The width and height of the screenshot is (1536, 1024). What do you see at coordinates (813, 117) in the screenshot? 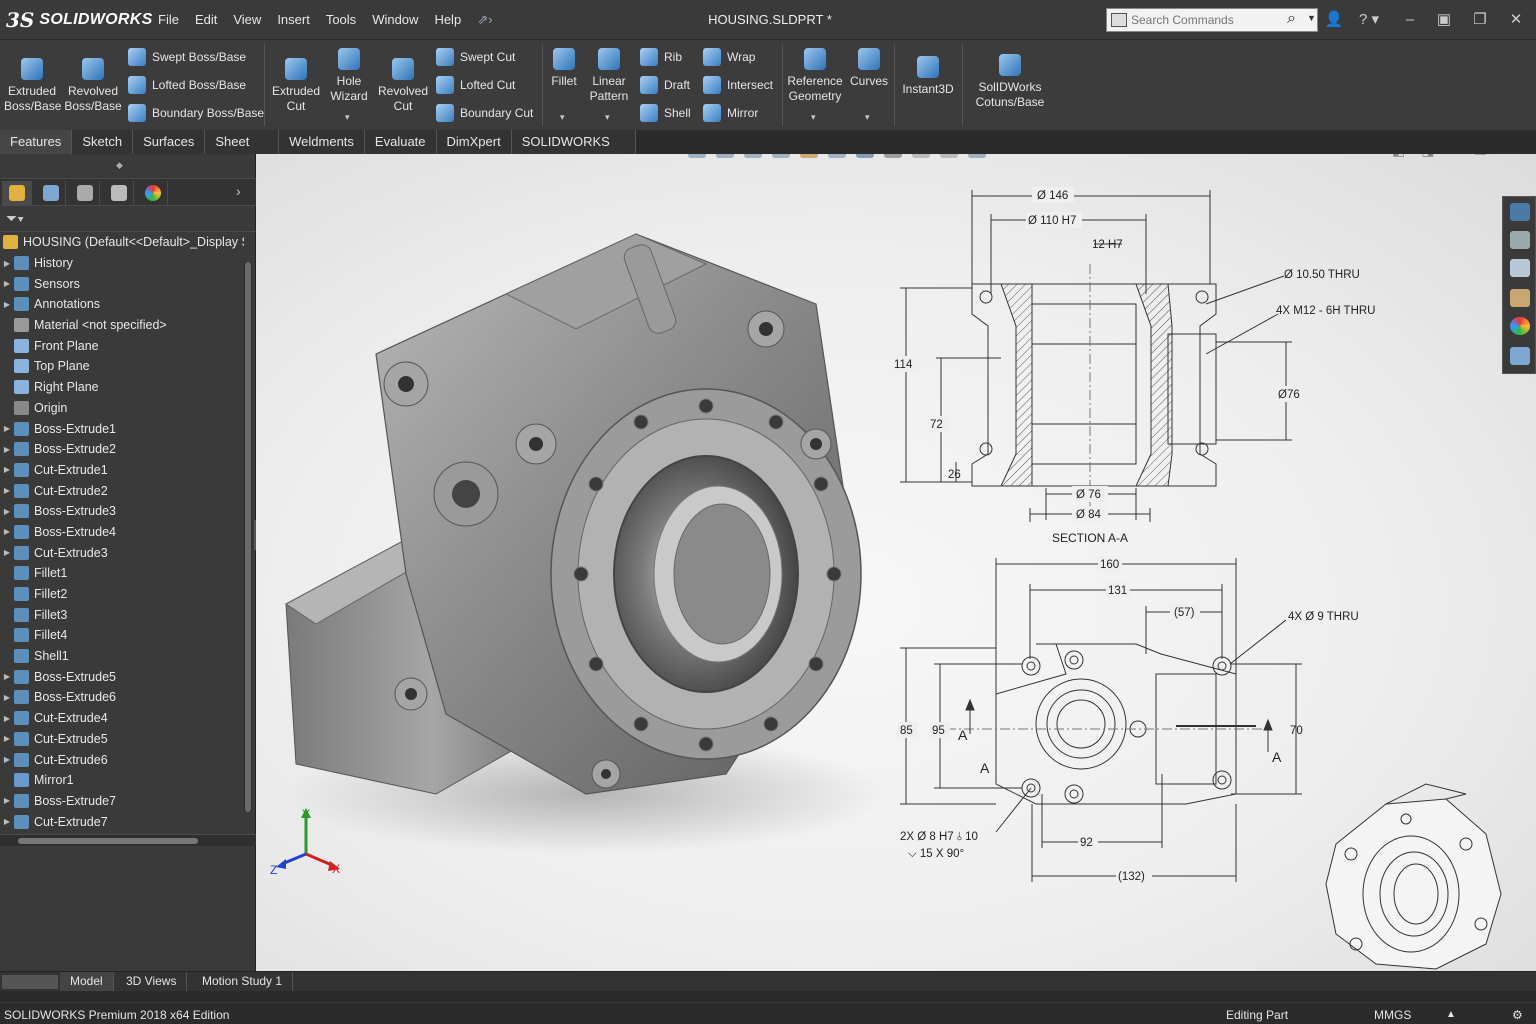
I see `reference-geometry-dropdown-icon: ▾` at bounding box center [813, 117].